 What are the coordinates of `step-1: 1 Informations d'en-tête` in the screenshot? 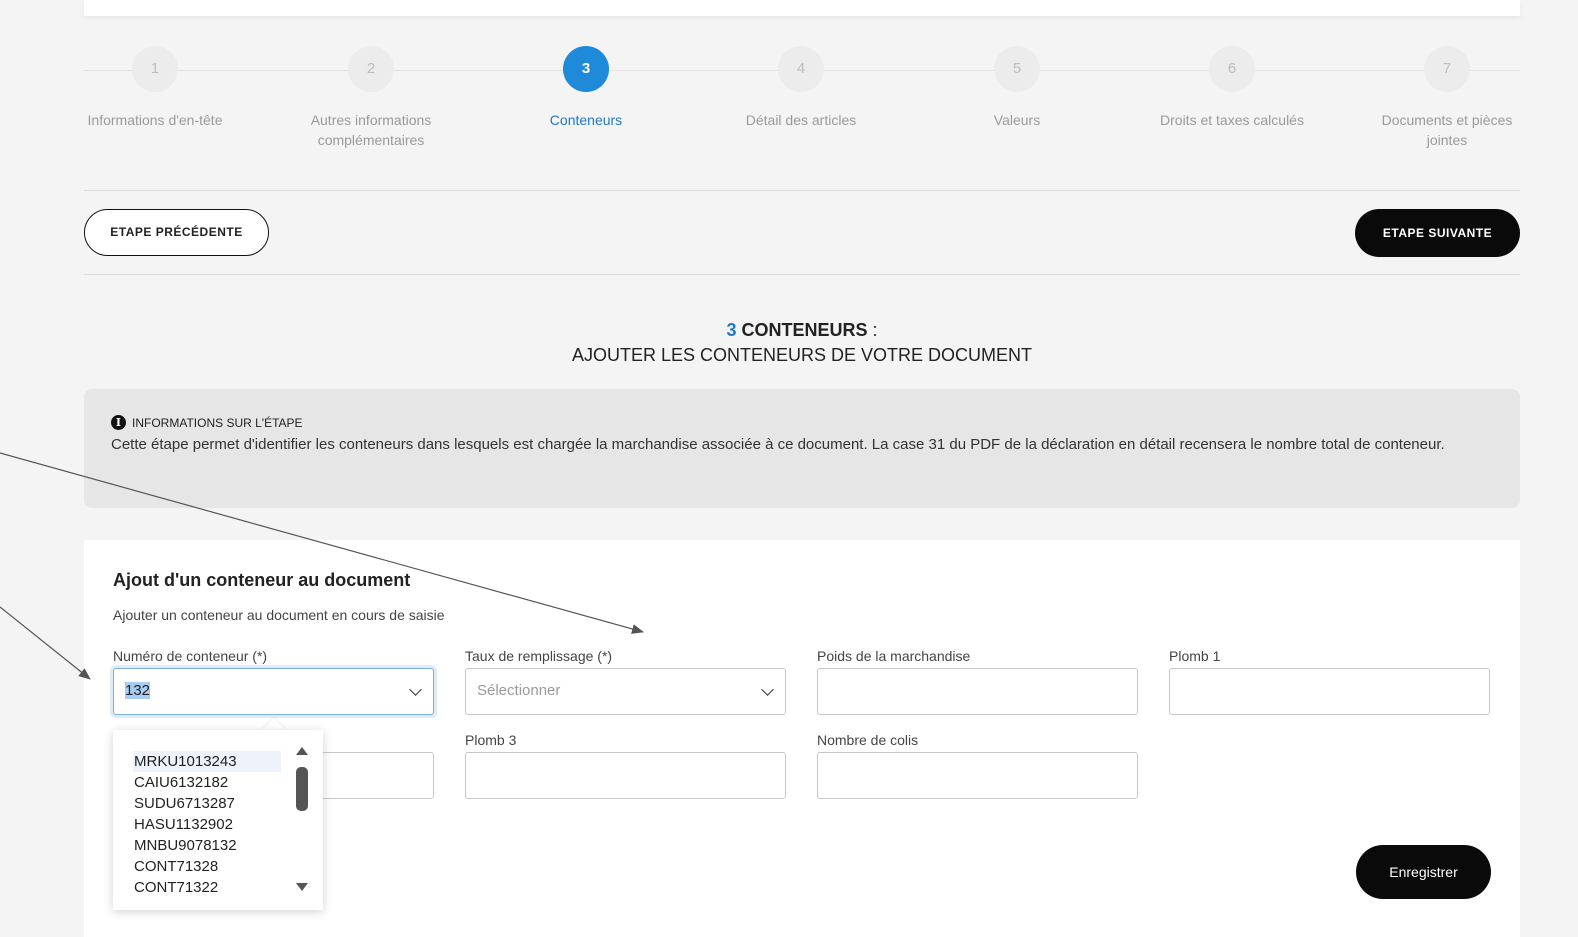 It's located at (155, 88).